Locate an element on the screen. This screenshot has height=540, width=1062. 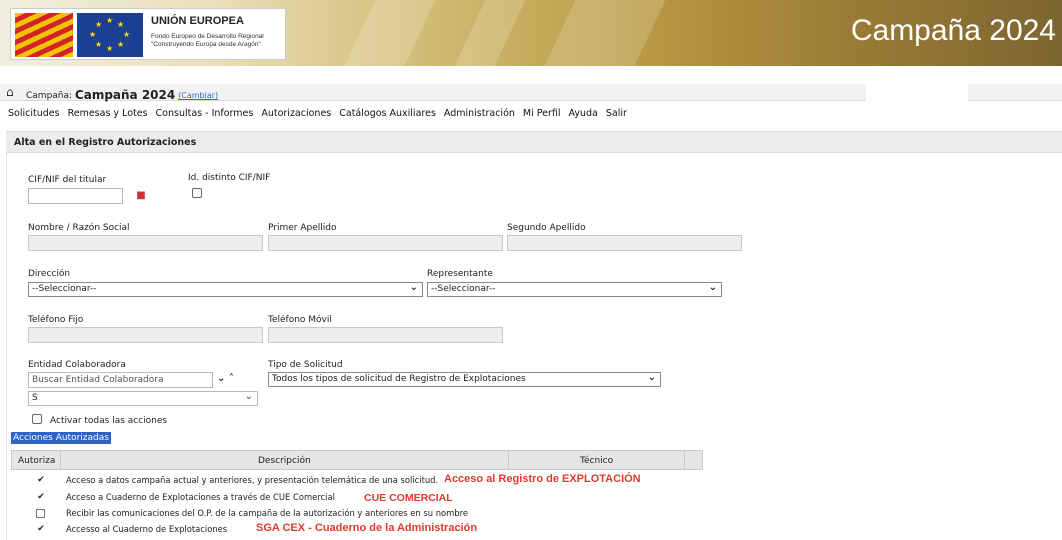
change-campaign-link: (Cambiar) is located at coordinates (198, 95).